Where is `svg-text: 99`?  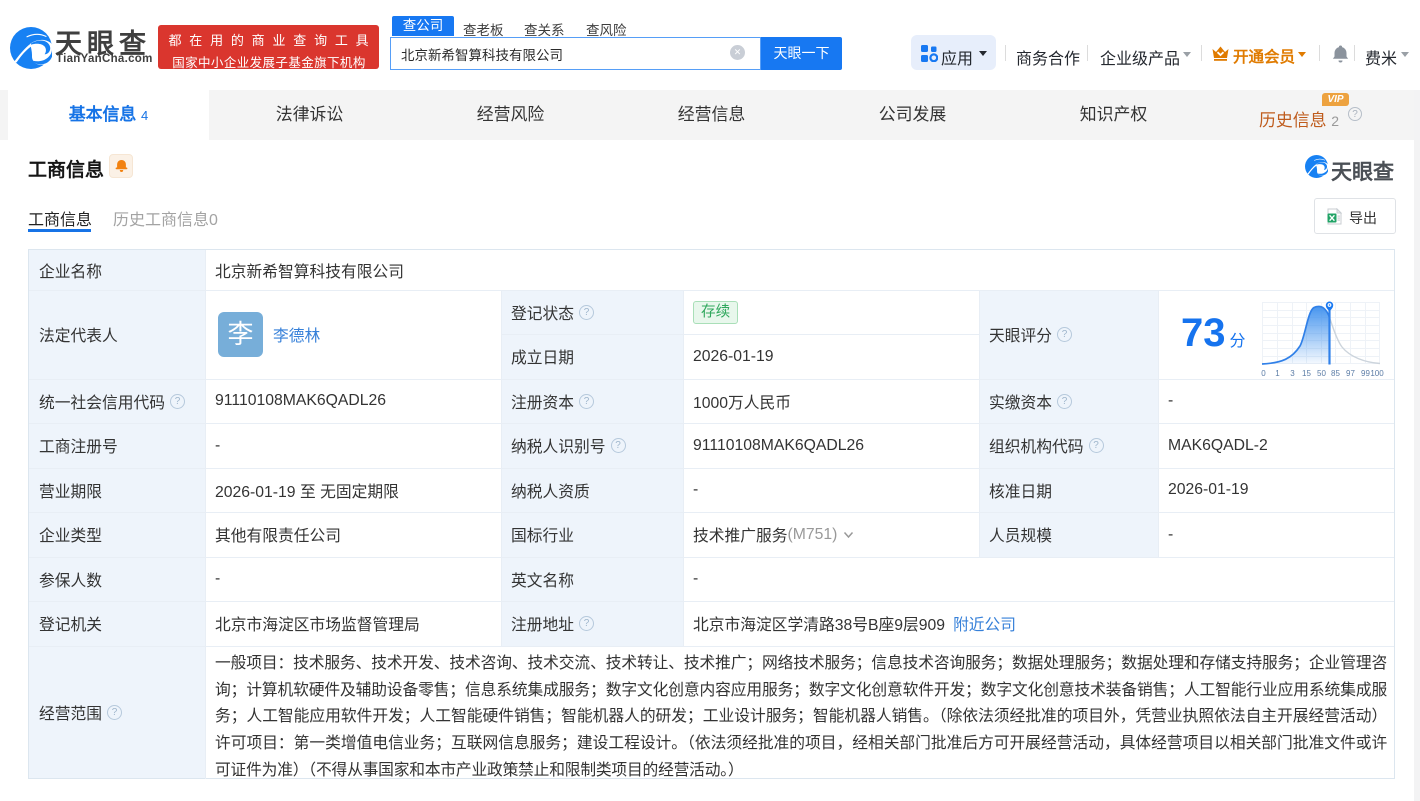
svg-text: 99 is located at coordinates (1365, 373).